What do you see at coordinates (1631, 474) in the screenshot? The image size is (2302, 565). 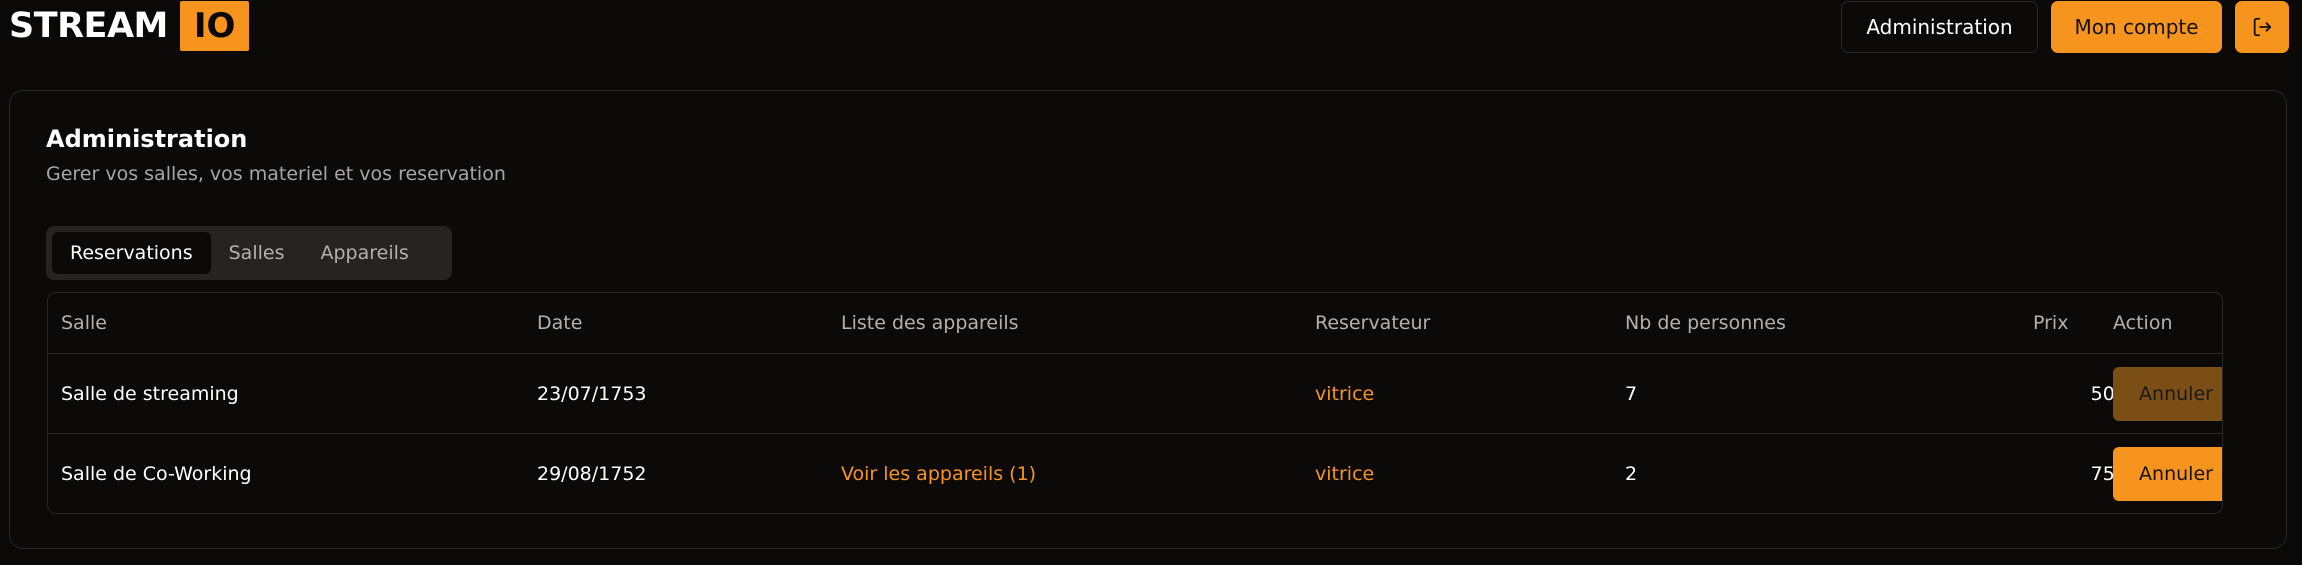 I see `cell-nb-personnes: 2` at bounding box center [1631, 474].